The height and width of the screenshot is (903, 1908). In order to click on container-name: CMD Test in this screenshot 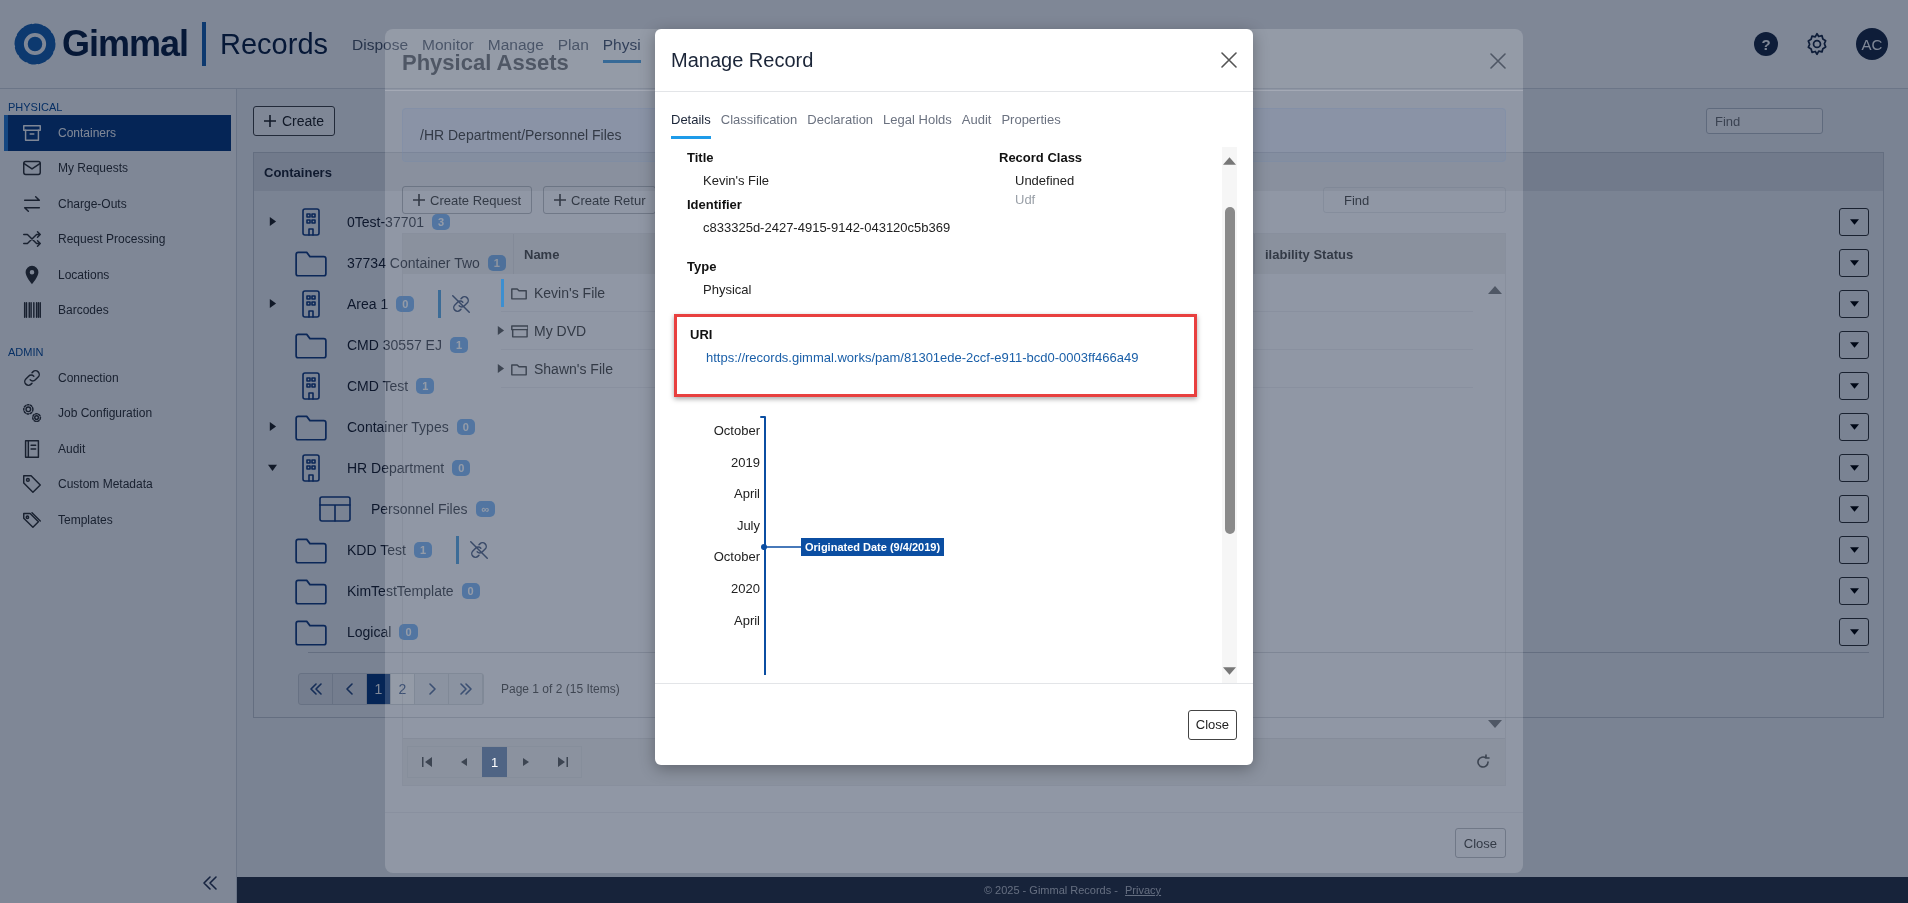, I will do `click(378, 385)`.